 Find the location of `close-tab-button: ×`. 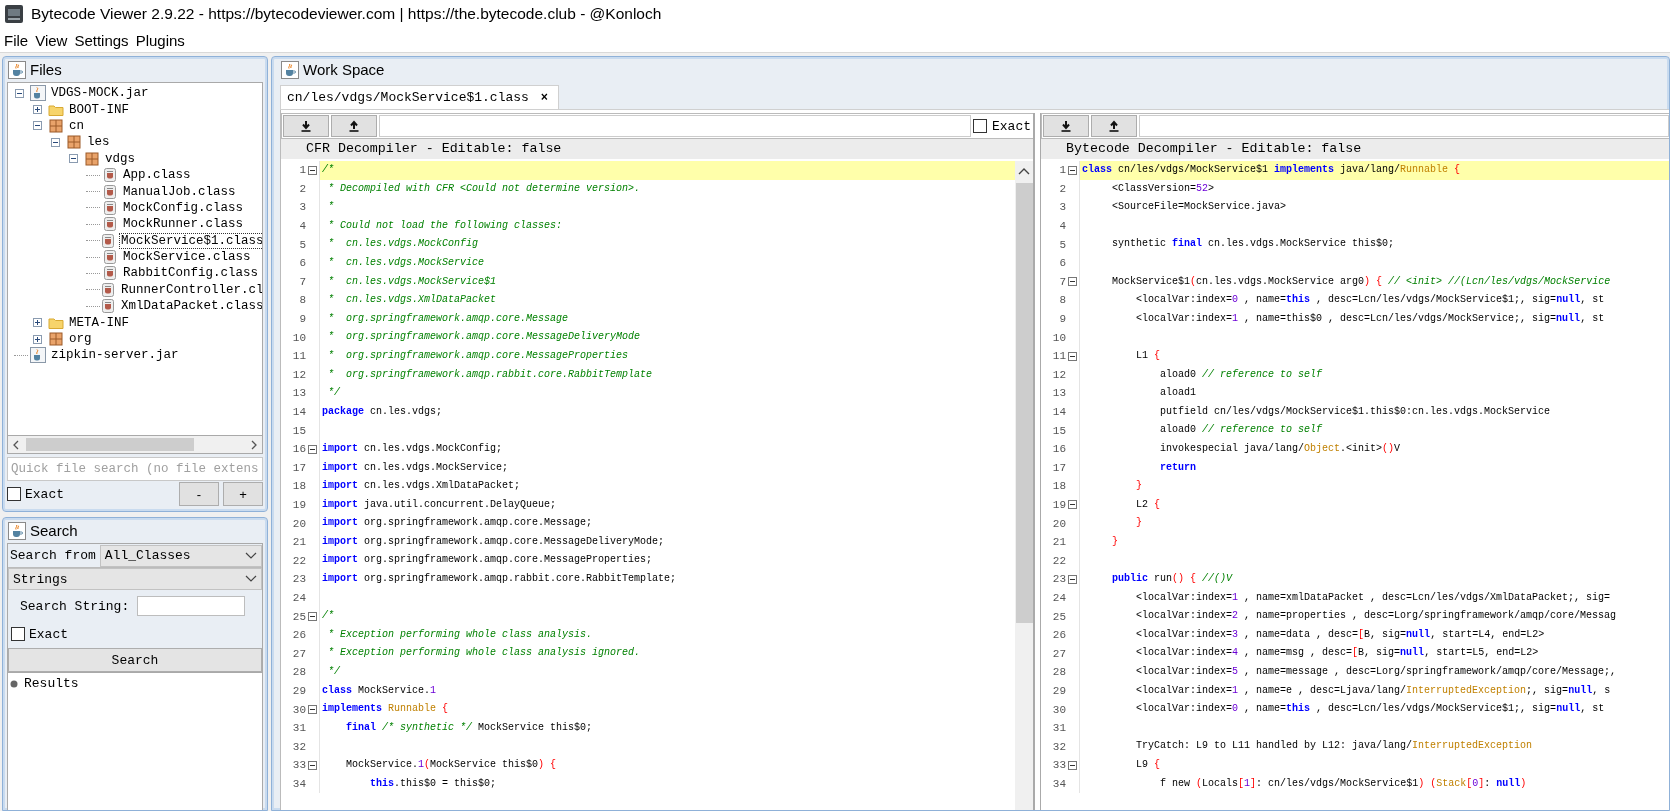

close-tab-button: × is located at coordinates (544, 97).